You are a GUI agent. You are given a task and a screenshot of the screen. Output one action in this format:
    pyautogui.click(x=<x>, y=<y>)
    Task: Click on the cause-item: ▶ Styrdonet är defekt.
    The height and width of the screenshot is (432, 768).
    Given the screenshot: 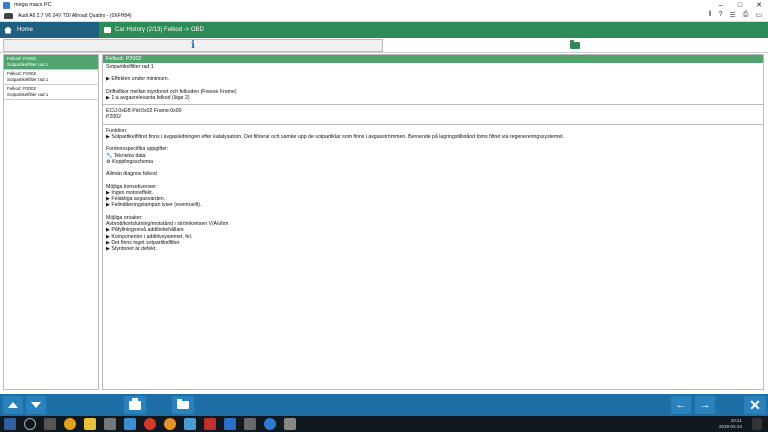 What is the action you would take?
    pyautogui.click(x=131, y=249)
    